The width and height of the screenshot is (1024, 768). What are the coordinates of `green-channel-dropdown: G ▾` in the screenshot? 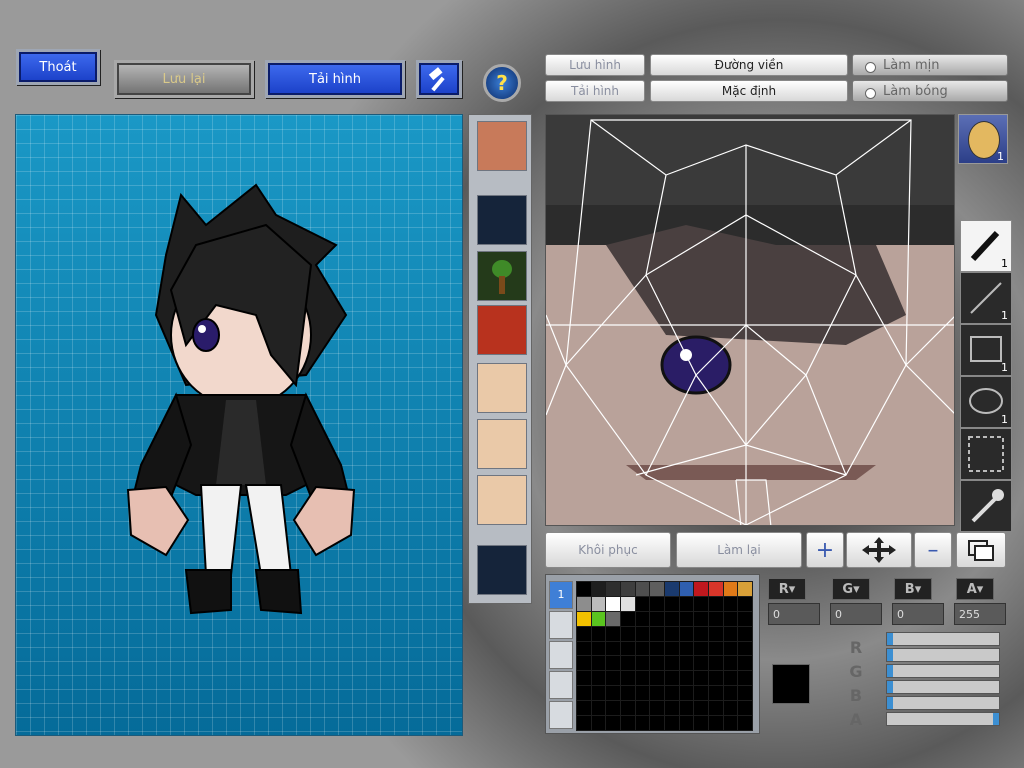 It's located at (851, 589).